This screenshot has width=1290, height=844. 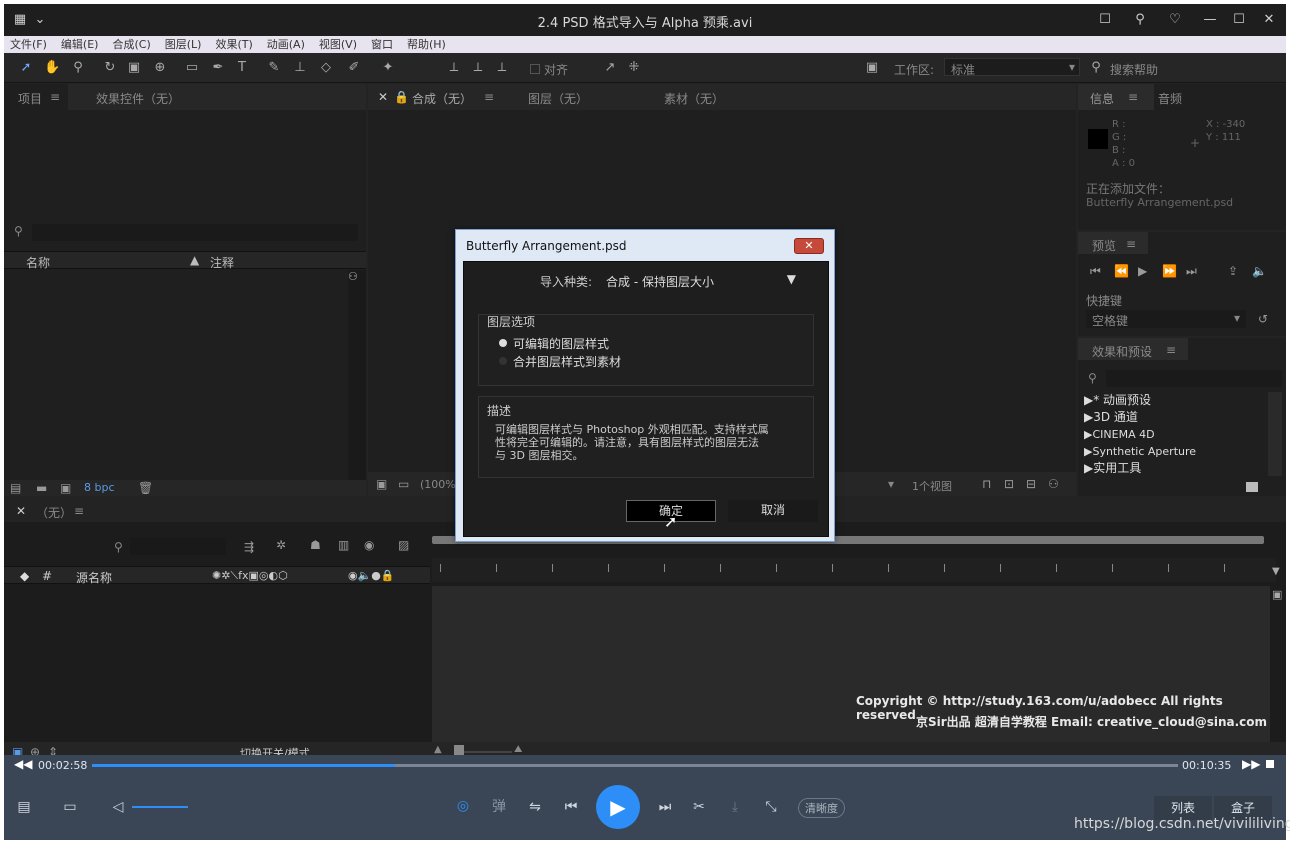 What do you see at coordinates (558, 98) in the screenshot?
I see `tab-layer: 图层（无）` at bounding box center [558, 98].